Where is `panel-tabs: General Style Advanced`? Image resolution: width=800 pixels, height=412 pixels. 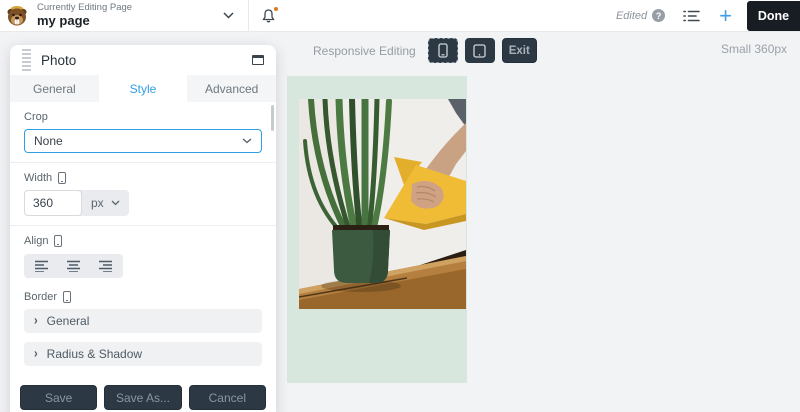
panel-tabs: General Style Advanced is located at coordinates (143, 88).